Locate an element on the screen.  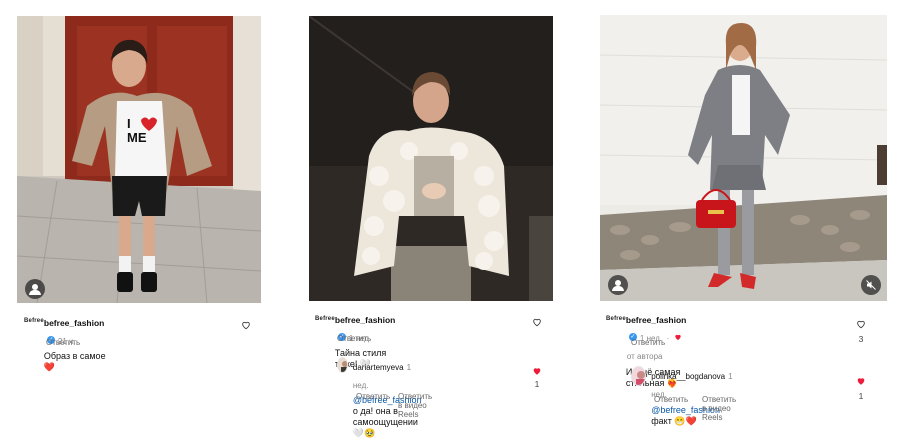
reply-username: dariartemyeva is located at coordinates (378, 367).